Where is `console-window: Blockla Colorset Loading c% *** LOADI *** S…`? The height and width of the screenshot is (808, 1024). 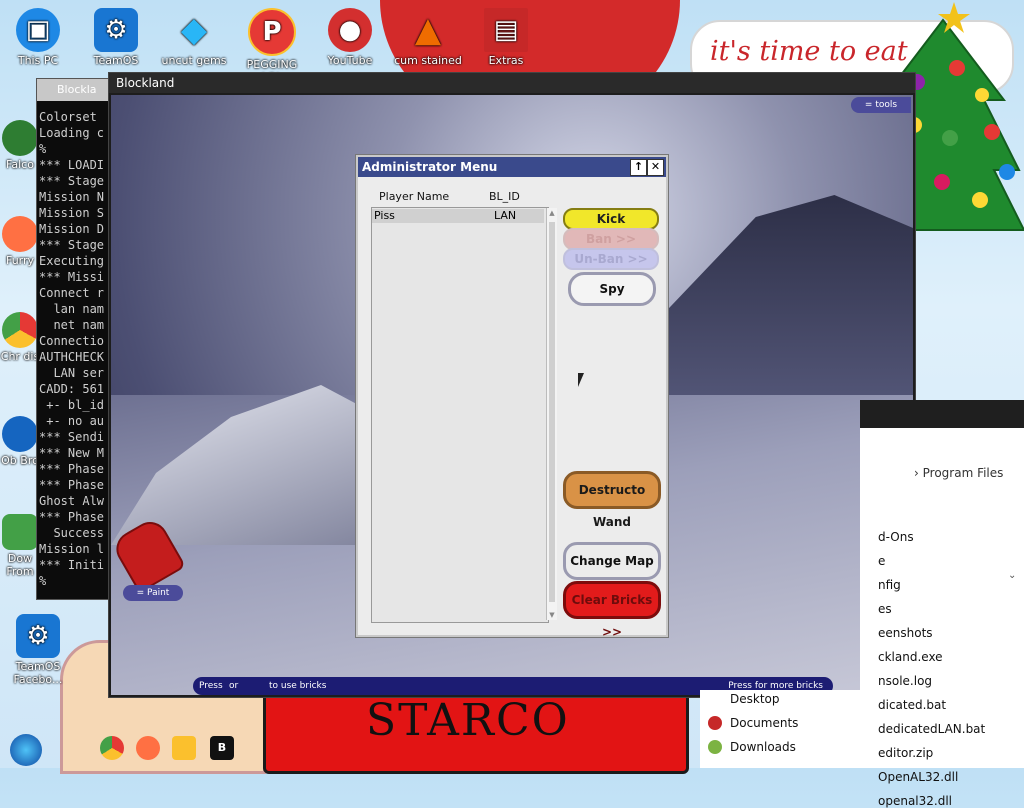
console-window: Blockla Colorset Loading c% *** LOADI *** S… is located at coordinates (77, 339).